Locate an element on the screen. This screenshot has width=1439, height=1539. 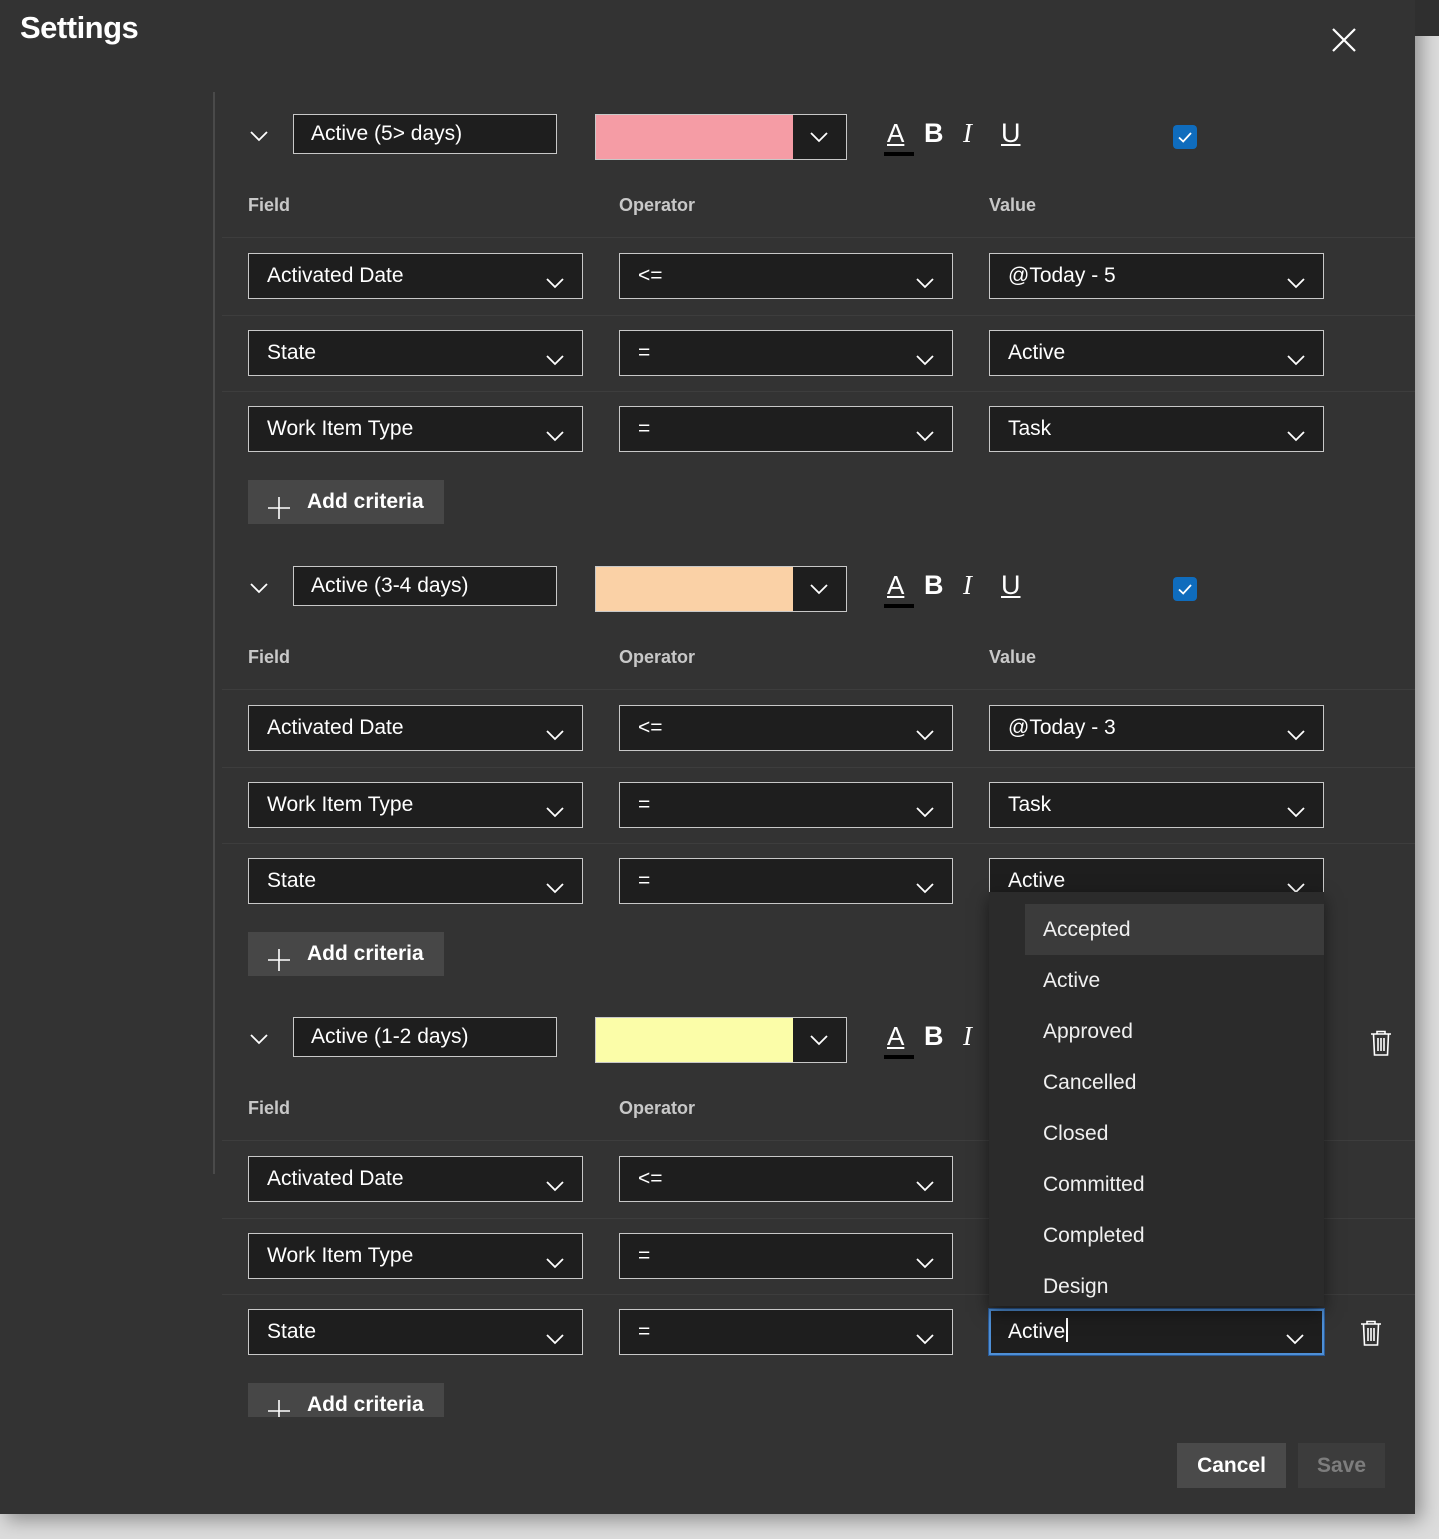
close-icon is located at coordinates (1344, 40).